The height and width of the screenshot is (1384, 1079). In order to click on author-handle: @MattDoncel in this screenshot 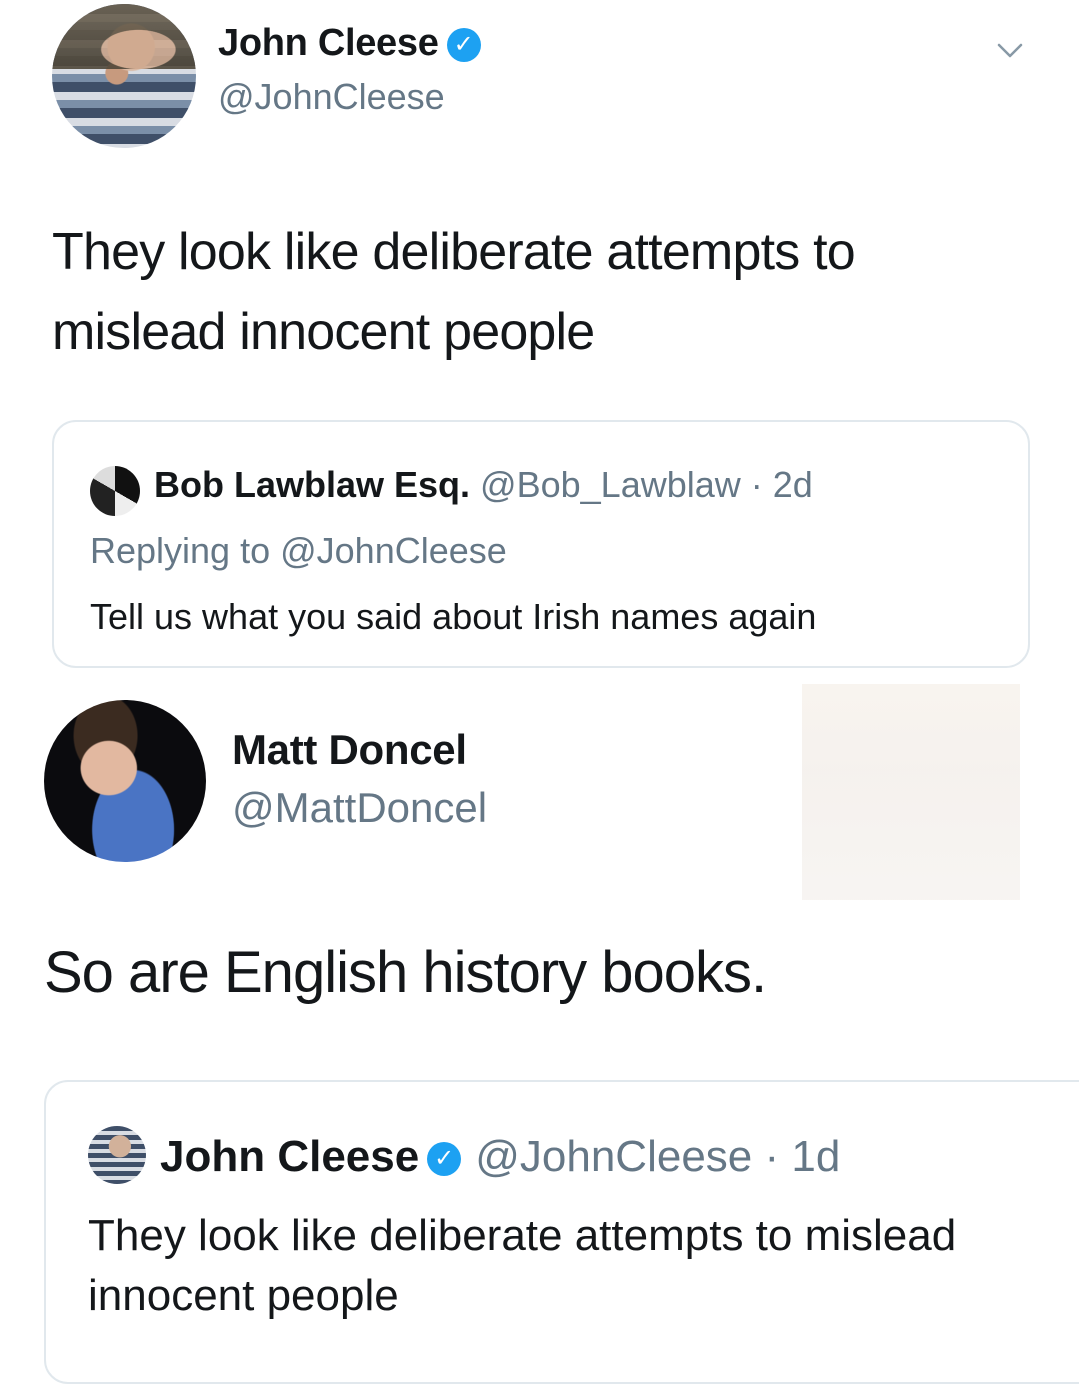, I will do `click(359, 808)`.